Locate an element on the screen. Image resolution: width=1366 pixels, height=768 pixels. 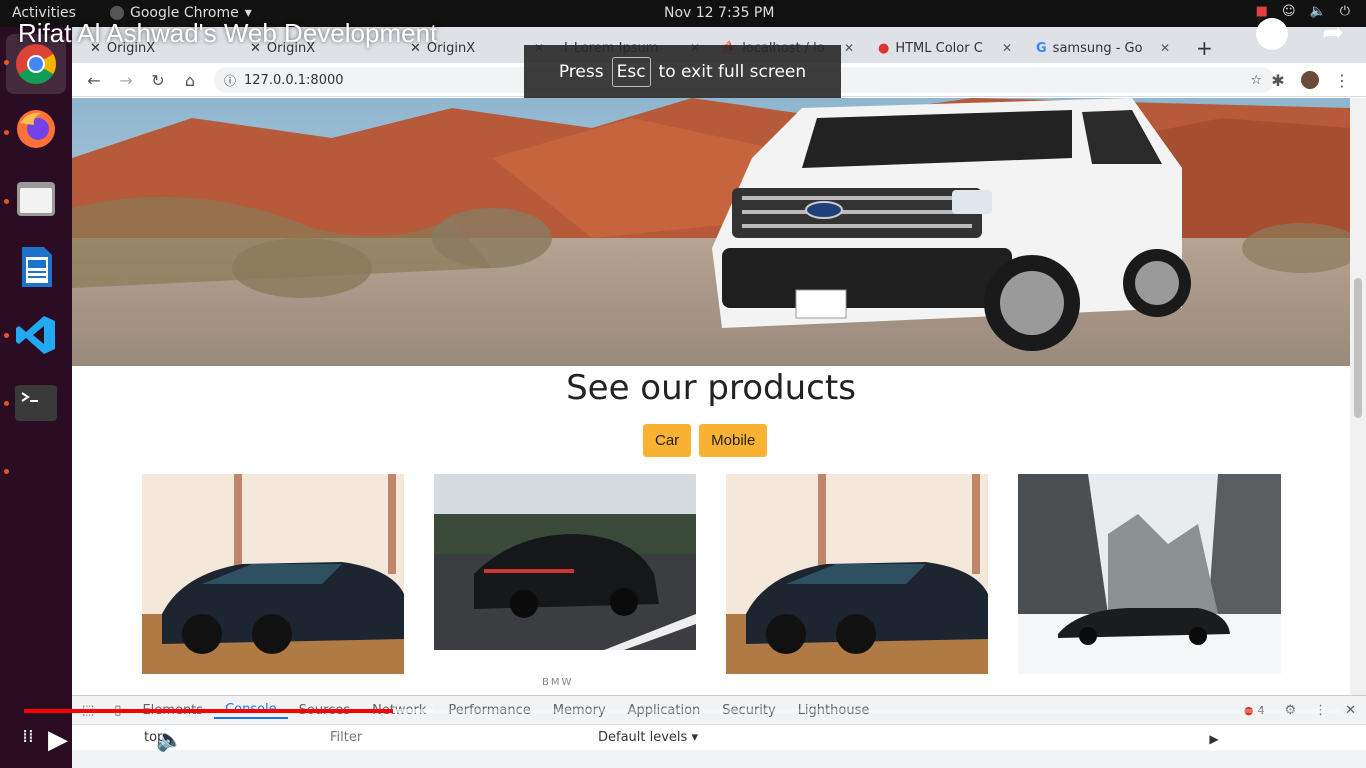
dock-firefox is located at coordinates (36, 129).